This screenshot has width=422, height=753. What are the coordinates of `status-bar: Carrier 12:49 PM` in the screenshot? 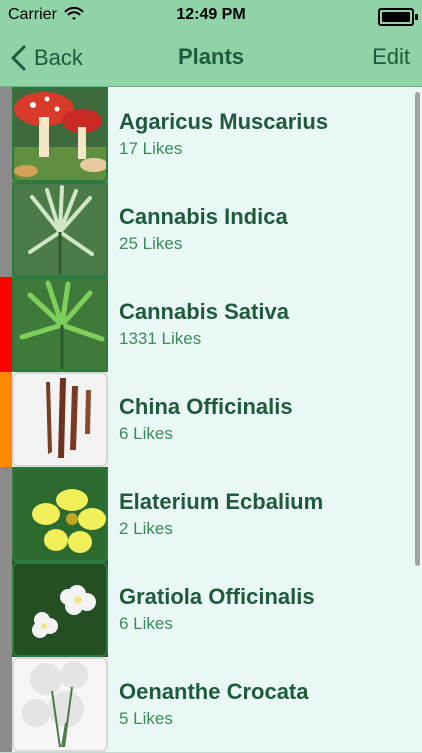 It's located at (211, 15).